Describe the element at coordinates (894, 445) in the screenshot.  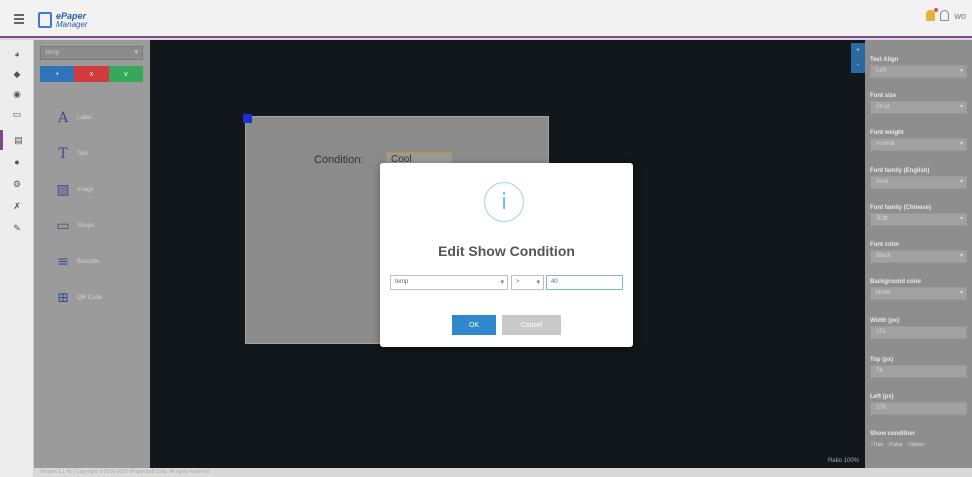
I see `radio-false: False` at that location.